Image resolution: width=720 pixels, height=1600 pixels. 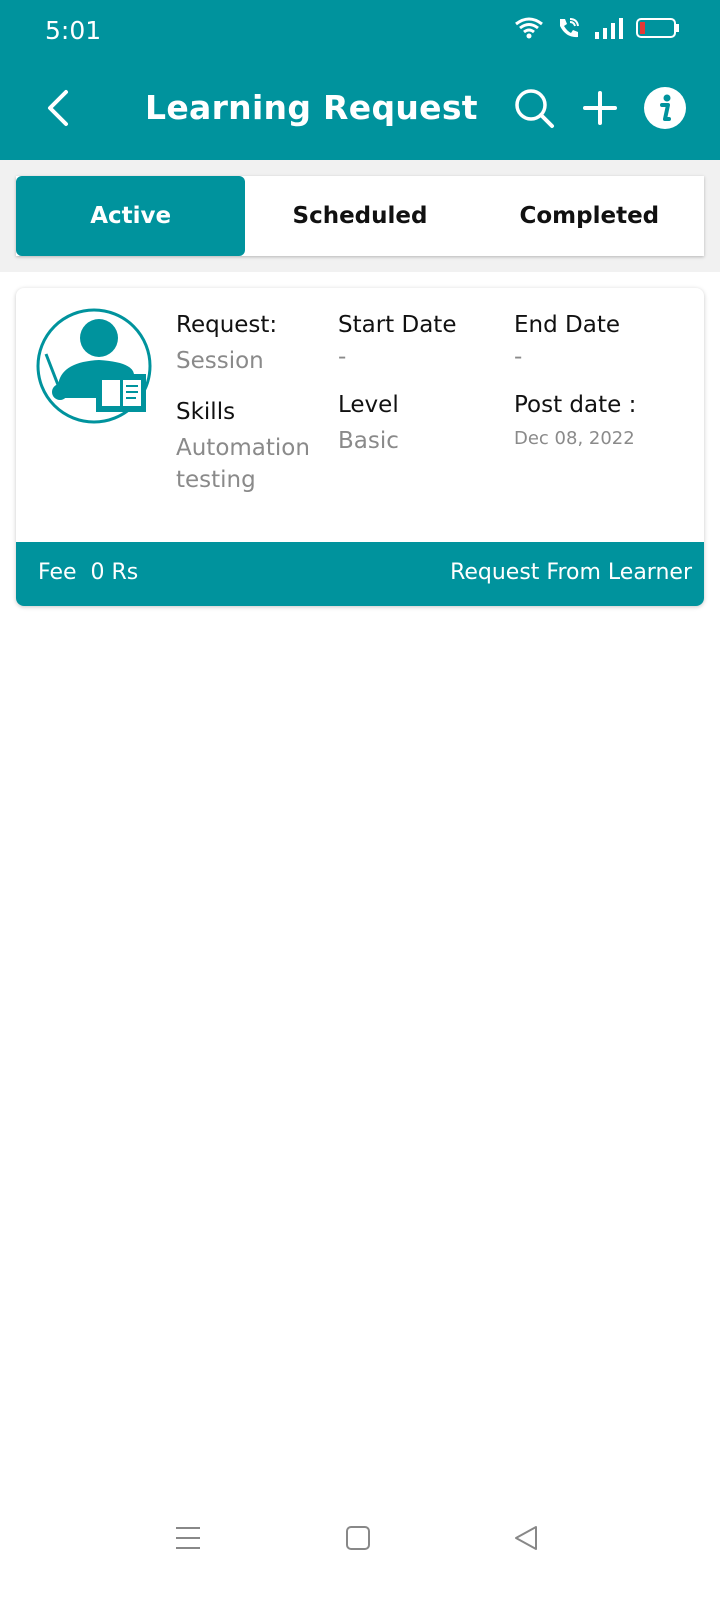 I want to click on info-button, so click(x=665, y=110).